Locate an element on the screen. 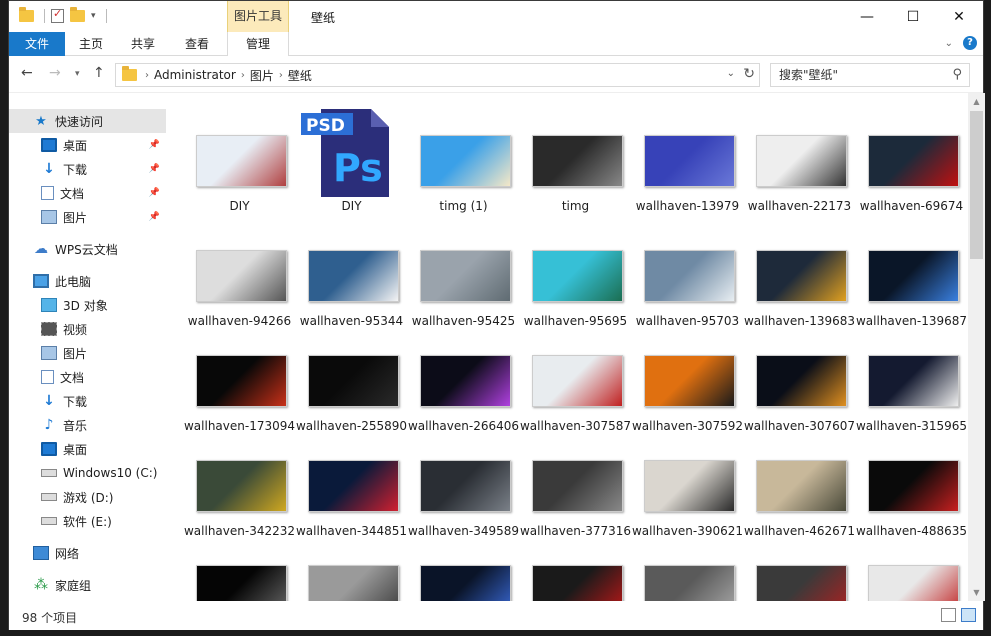 Image resolution: width=991 pixels, height=636 pixels. file-item: wallhaven-95695 is located at coordinates (568, 290).